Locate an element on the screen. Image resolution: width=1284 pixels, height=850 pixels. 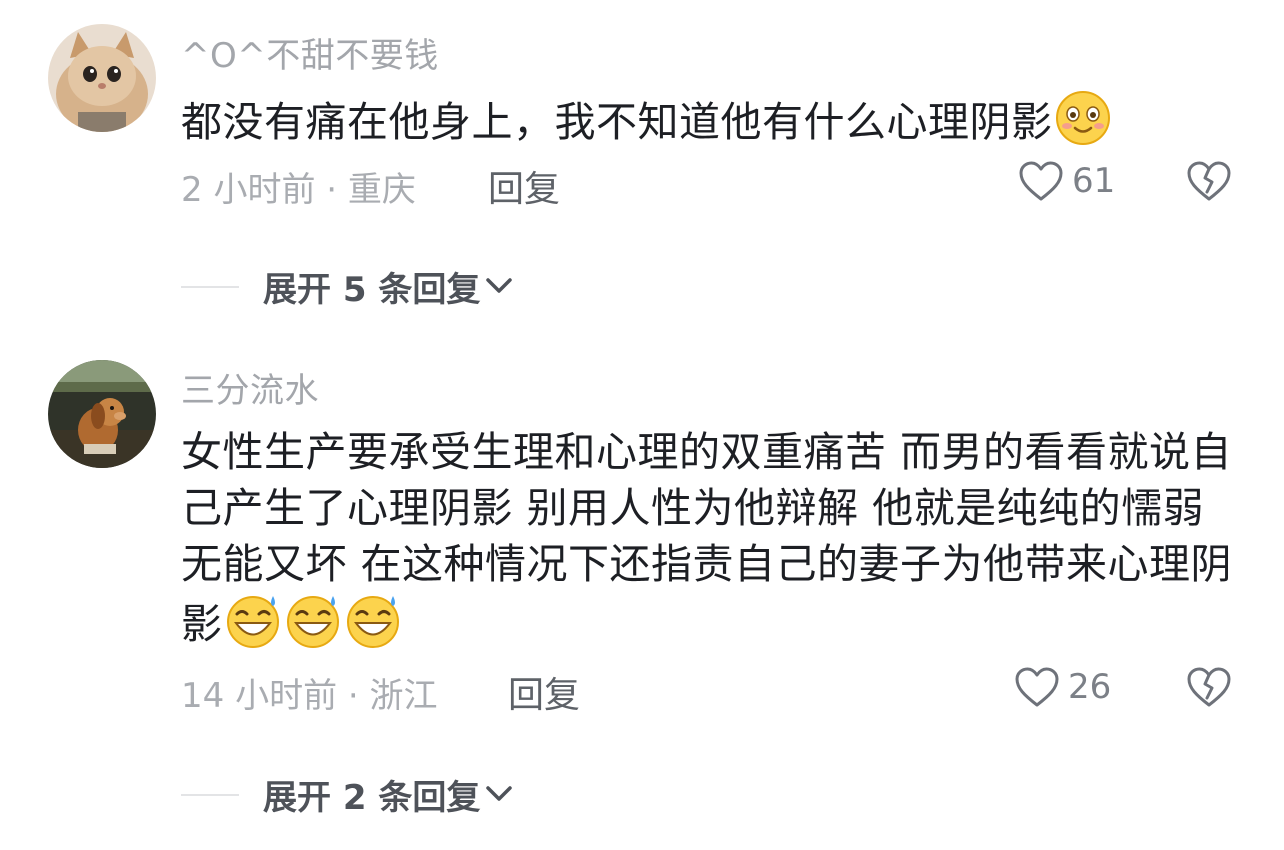
comment-meta: 2 小时前 · 重庆 is located at coordinates (298, 190).